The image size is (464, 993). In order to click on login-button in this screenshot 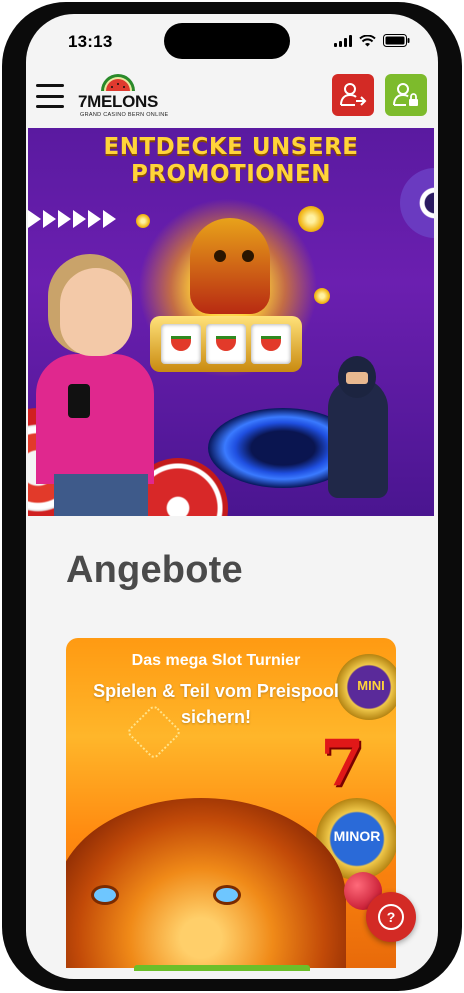, I will do `click(406, 95)`.